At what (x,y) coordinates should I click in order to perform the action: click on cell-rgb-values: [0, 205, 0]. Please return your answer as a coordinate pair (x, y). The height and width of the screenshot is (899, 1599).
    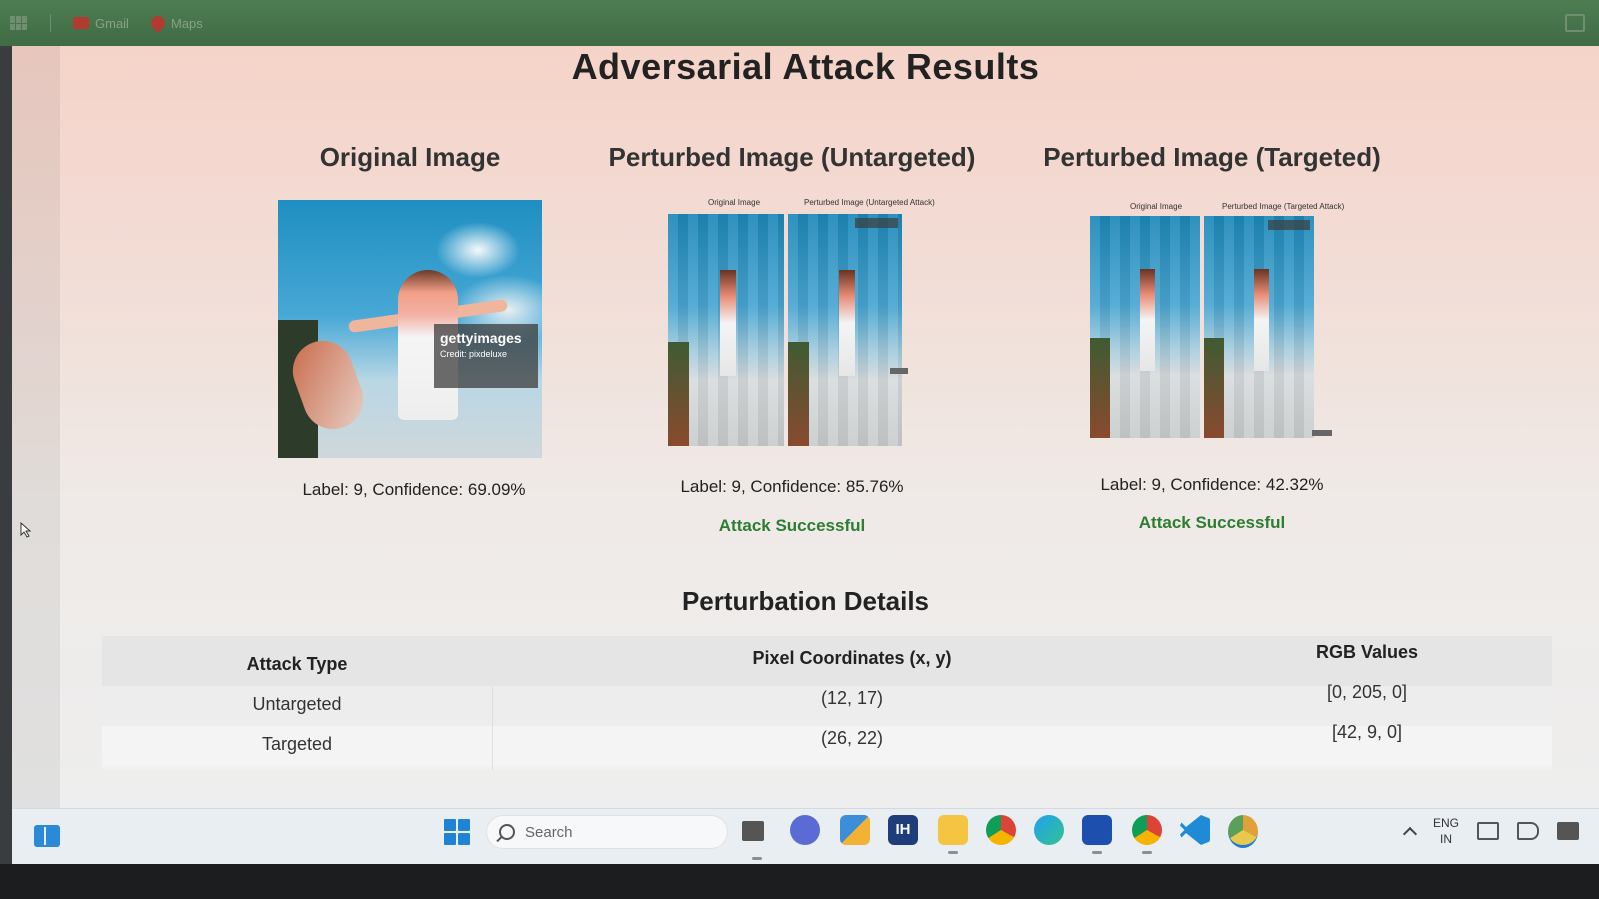
    Looking at the image, I should click on (1367, 692).